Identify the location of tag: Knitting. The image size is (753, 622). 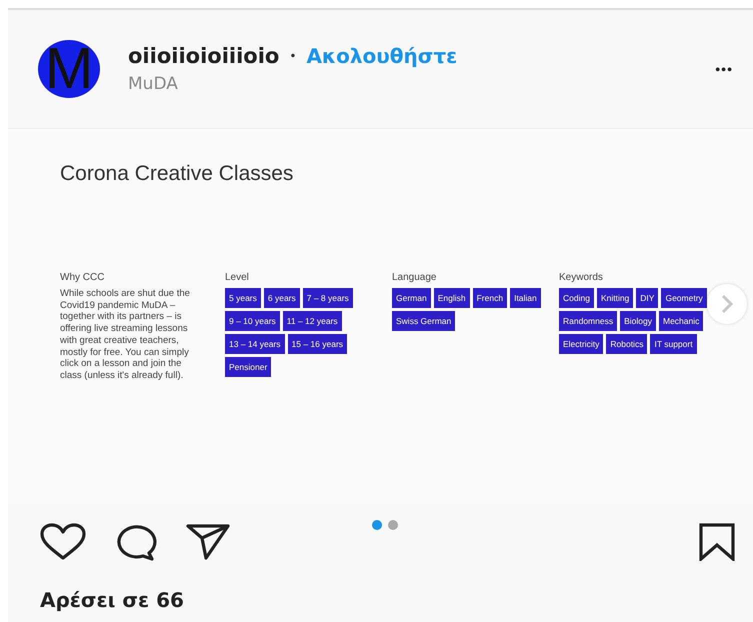
(615, 298).